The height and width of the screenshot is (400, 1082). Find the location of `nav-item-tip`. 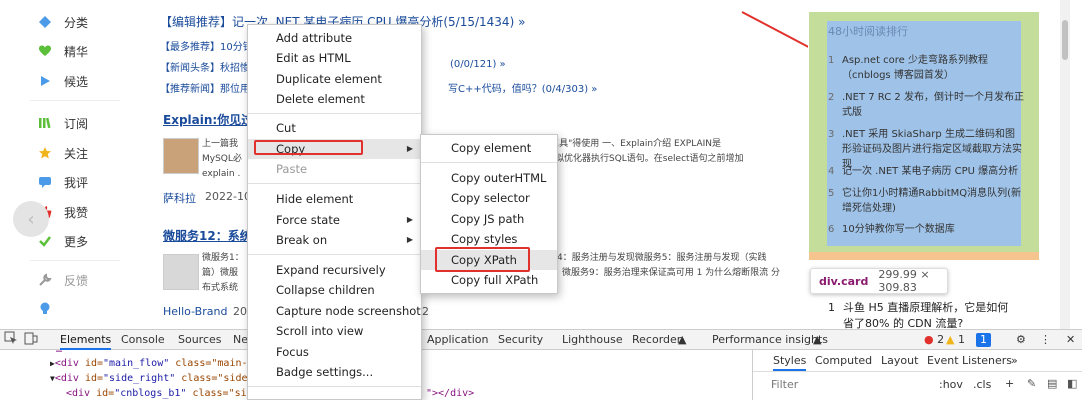

nav-item-tip is located at coordinates (45, 308).